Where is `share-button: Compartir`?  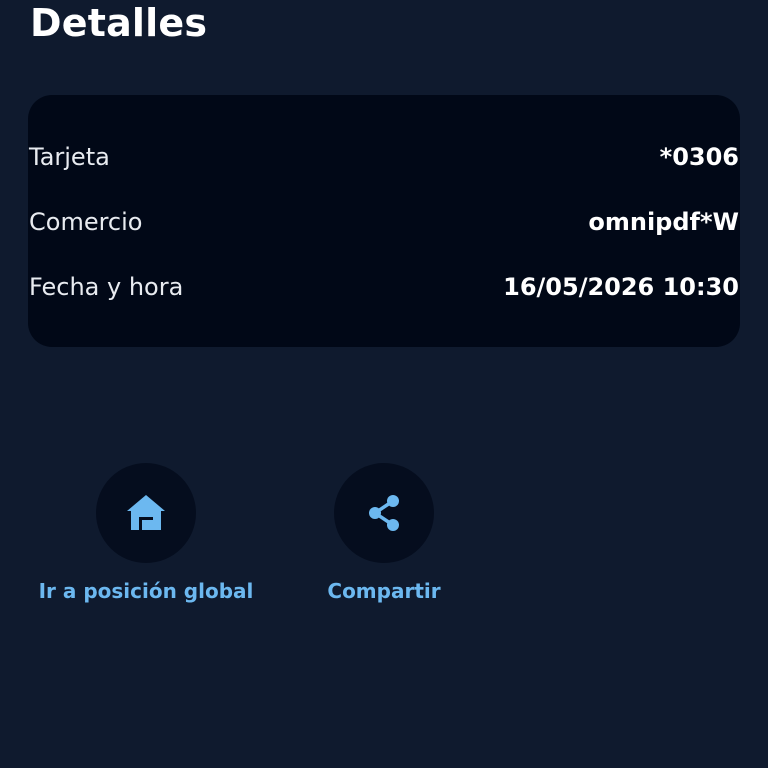 share-button: Compartir is located at coordinates (384, 533).